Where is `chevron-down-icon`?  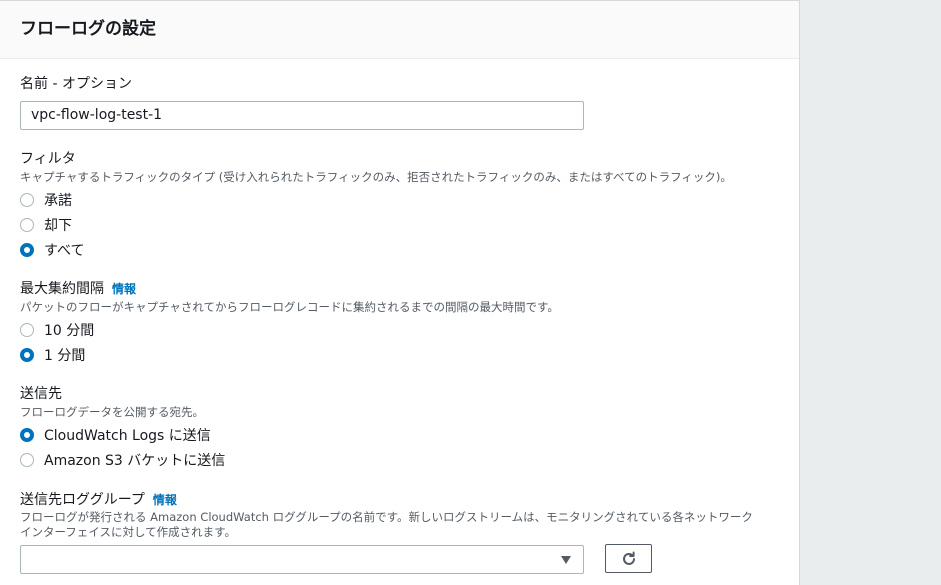 chevron-down-icon is located at coordinates (566, 560).